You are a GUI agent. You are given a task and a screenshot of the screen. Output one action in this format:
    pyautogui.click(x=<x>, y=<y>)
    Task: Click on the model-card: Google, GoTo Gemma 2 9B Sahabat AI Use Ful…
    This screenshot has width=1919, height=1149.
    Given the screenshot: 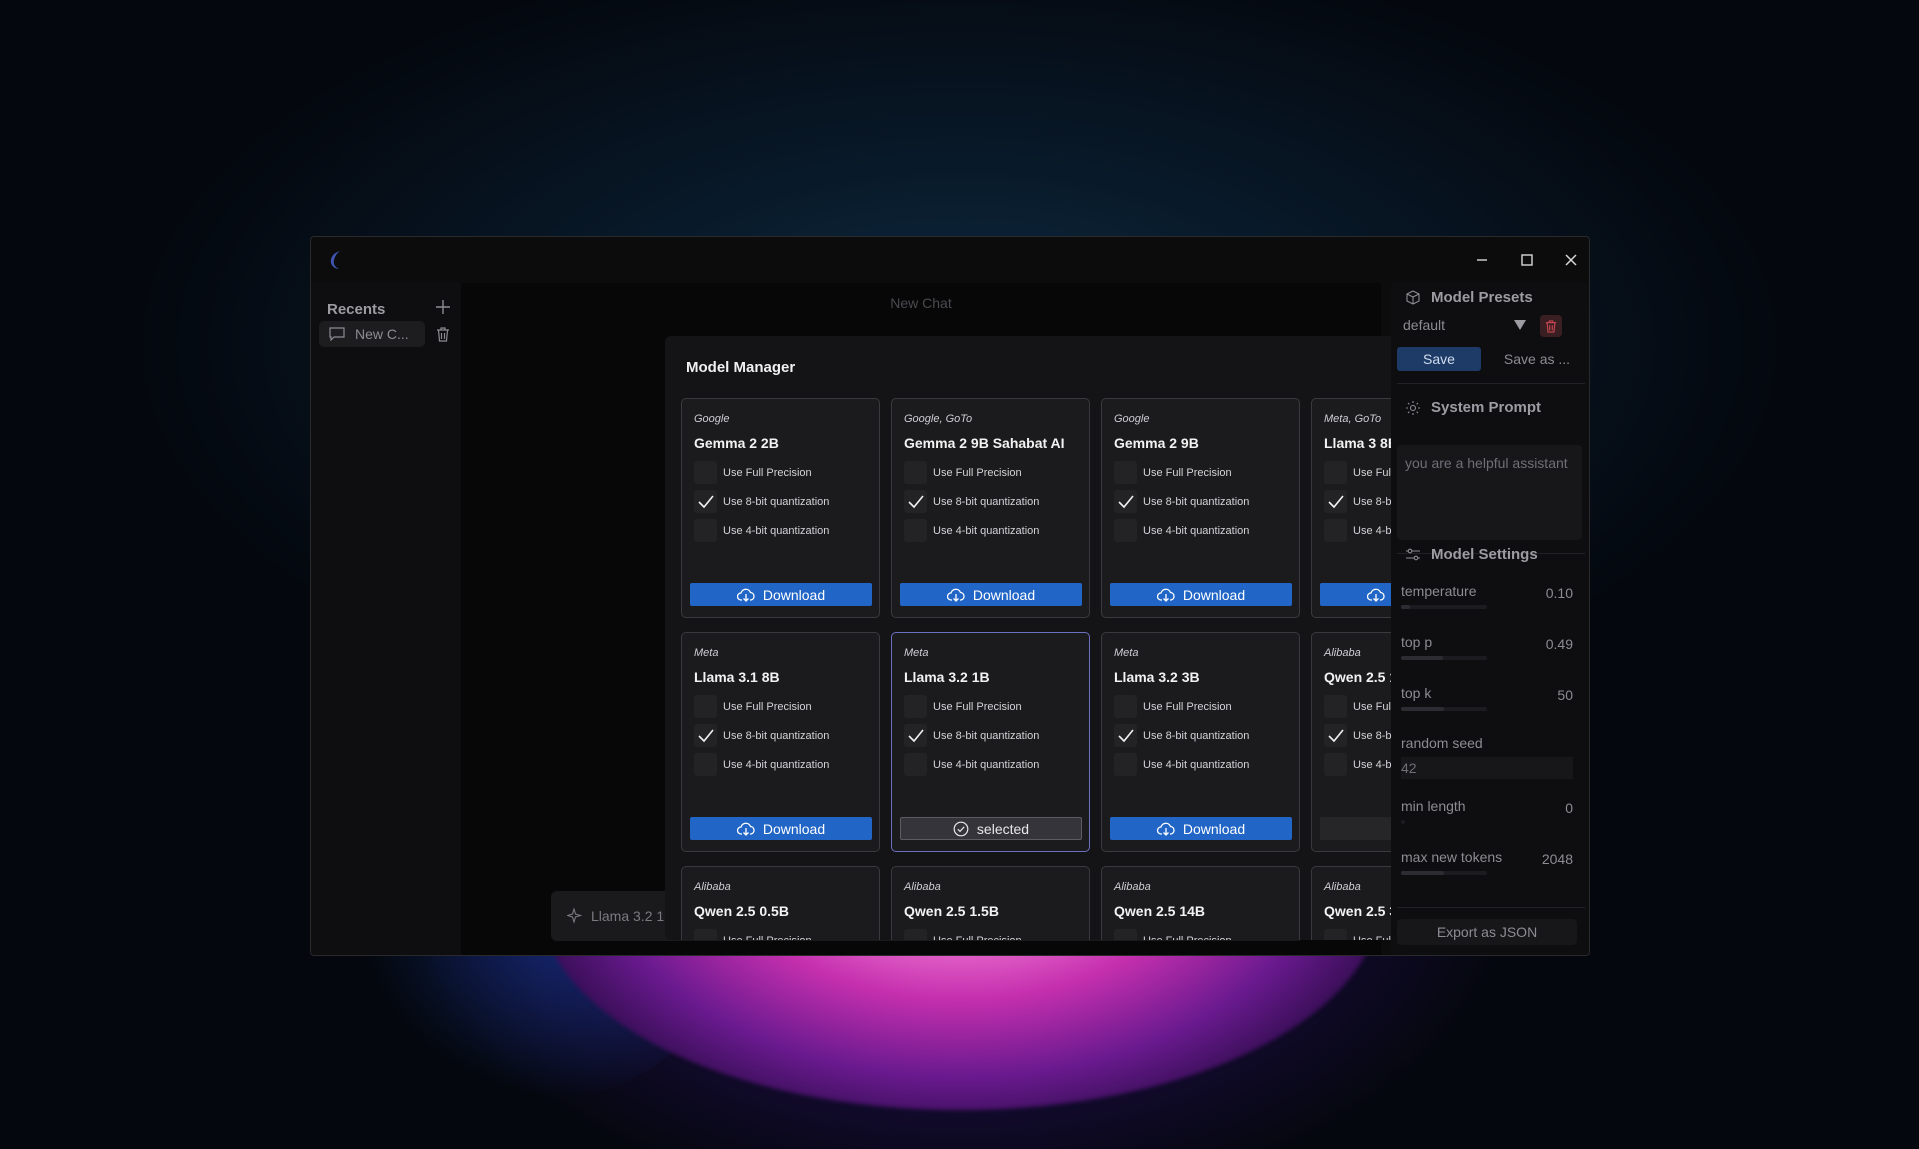 What is the action you would take?
    pyautogui.click(x=990, y=508)
    